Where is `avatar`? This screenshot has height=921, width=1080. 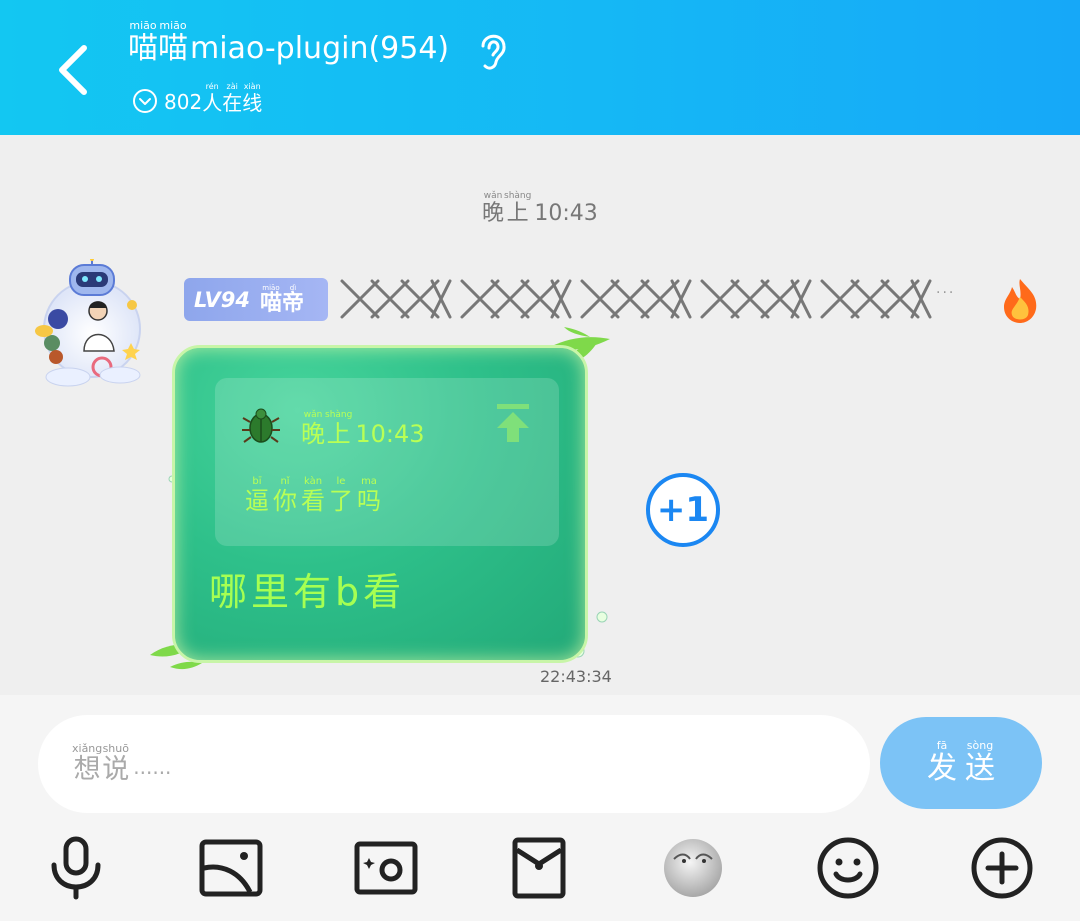
avatar is located at coordinates (90, 324).